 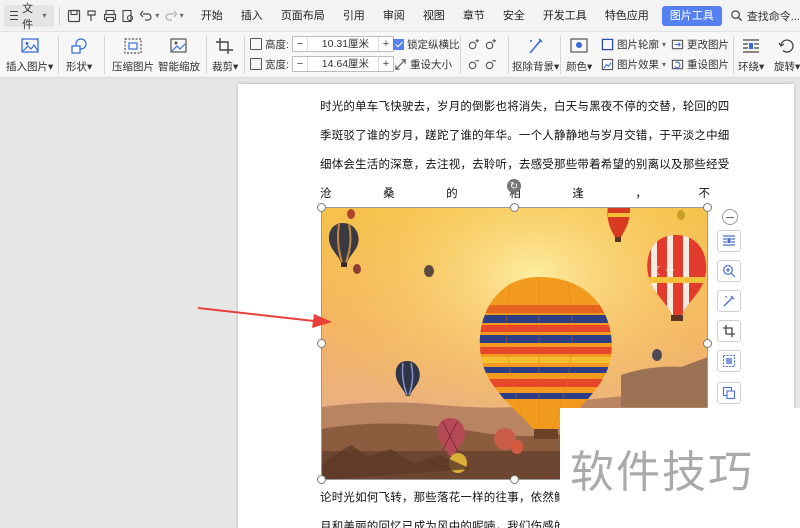 I want to click on char: 沧, so click(x=326, y=194).